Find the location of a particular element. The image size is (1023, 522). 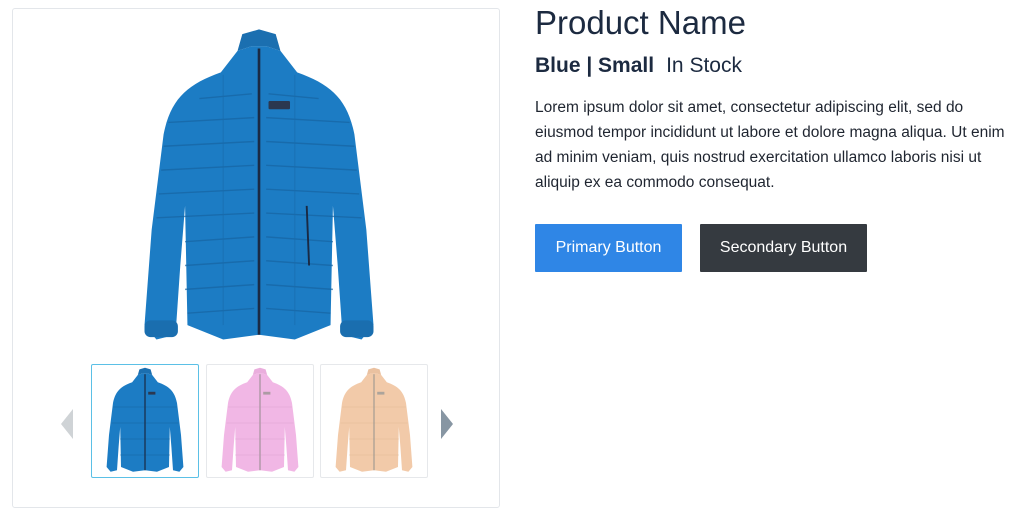

carousel-next-button is located at coordinates (446, 424).